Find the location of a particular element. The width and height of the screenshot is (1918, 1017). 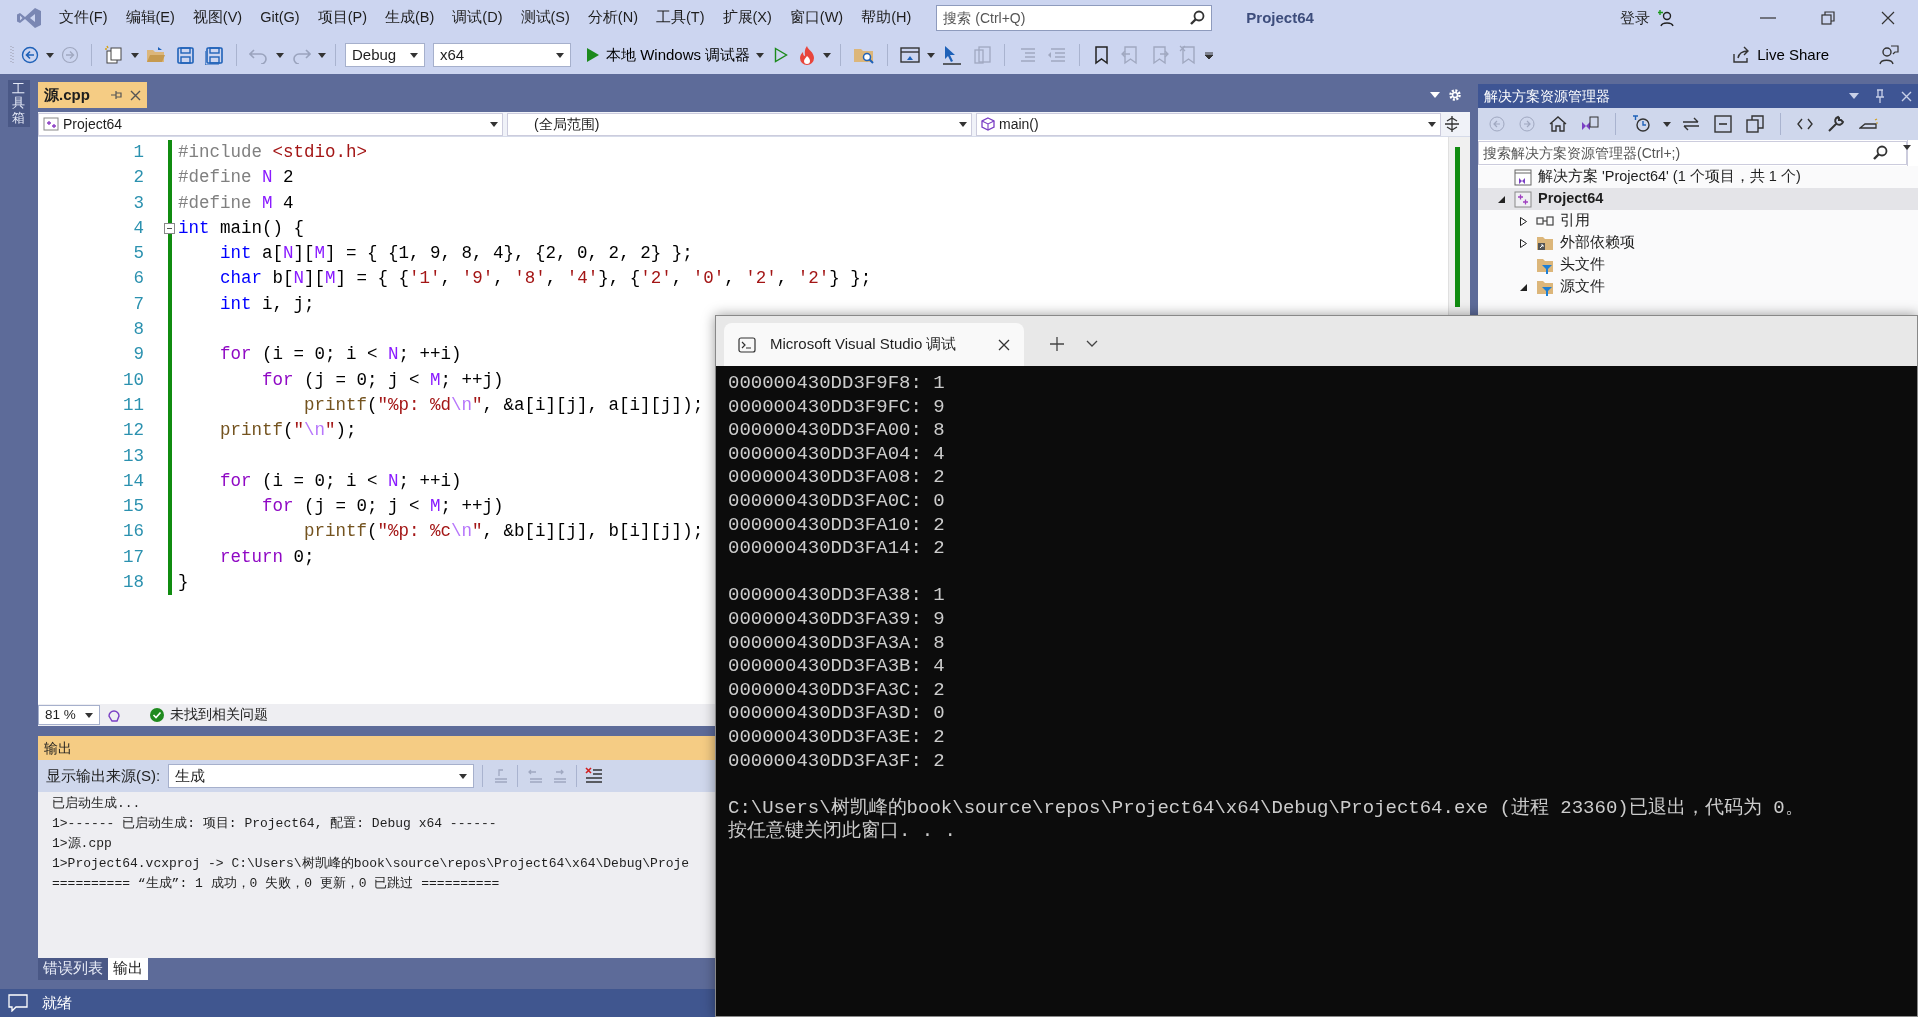

menu-item: Git(G) is located at coordinates (280, 18).